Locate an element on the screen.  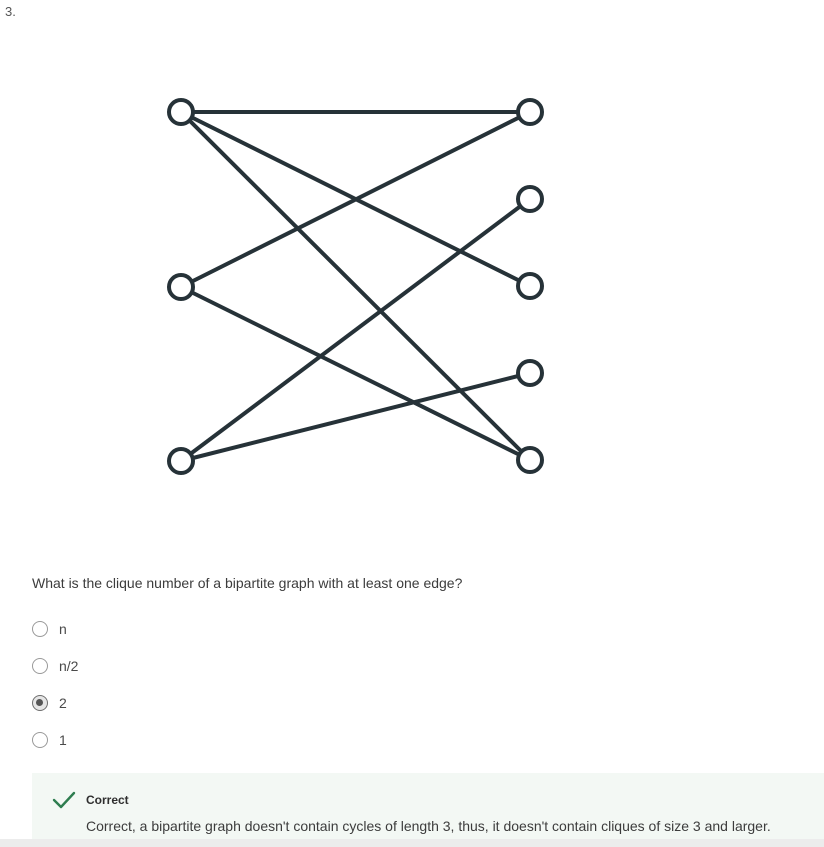
answer-options: n n/2 2 1 is located at coordinates (54, 684).